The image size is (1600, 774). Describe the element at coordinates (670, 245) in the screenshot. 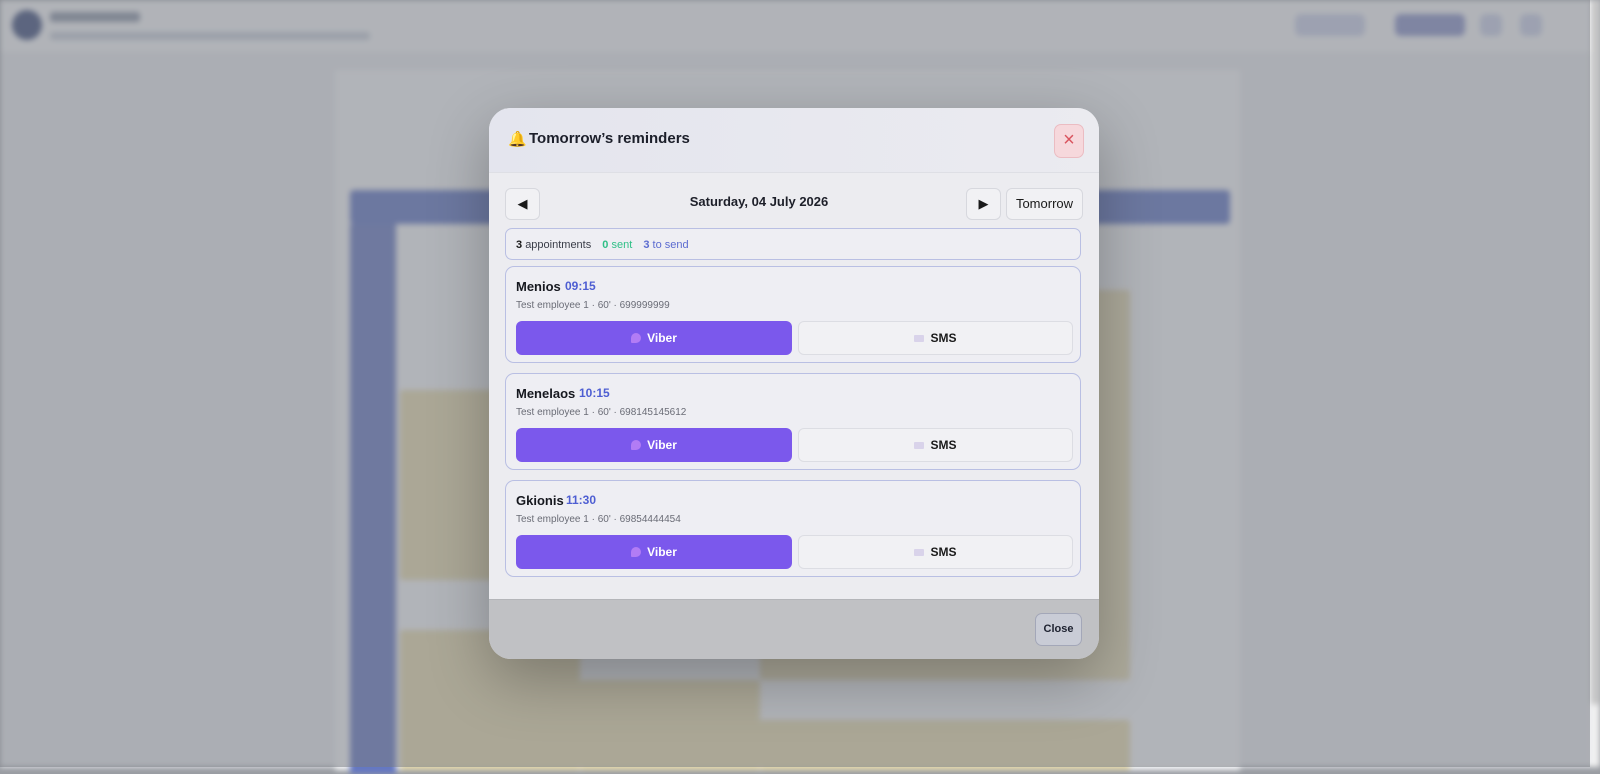

I see `to-send-label: to send` at that location.